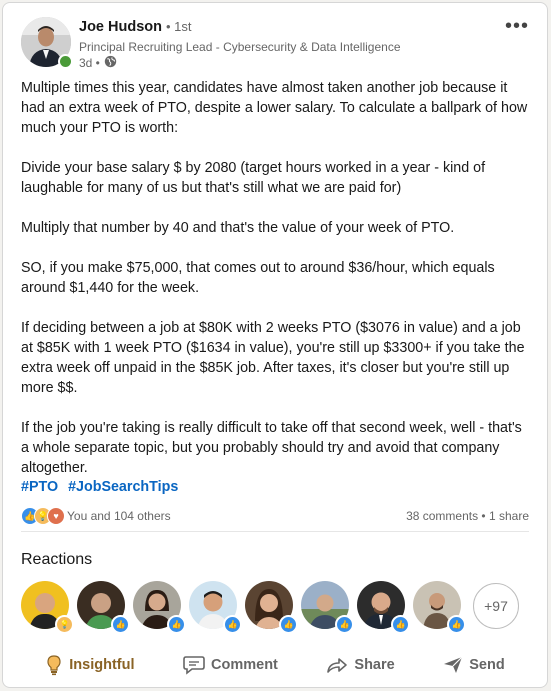  Describe the element at coordinates (54, 665) in the screenshot. I see `lightbulb-icon` at that location.